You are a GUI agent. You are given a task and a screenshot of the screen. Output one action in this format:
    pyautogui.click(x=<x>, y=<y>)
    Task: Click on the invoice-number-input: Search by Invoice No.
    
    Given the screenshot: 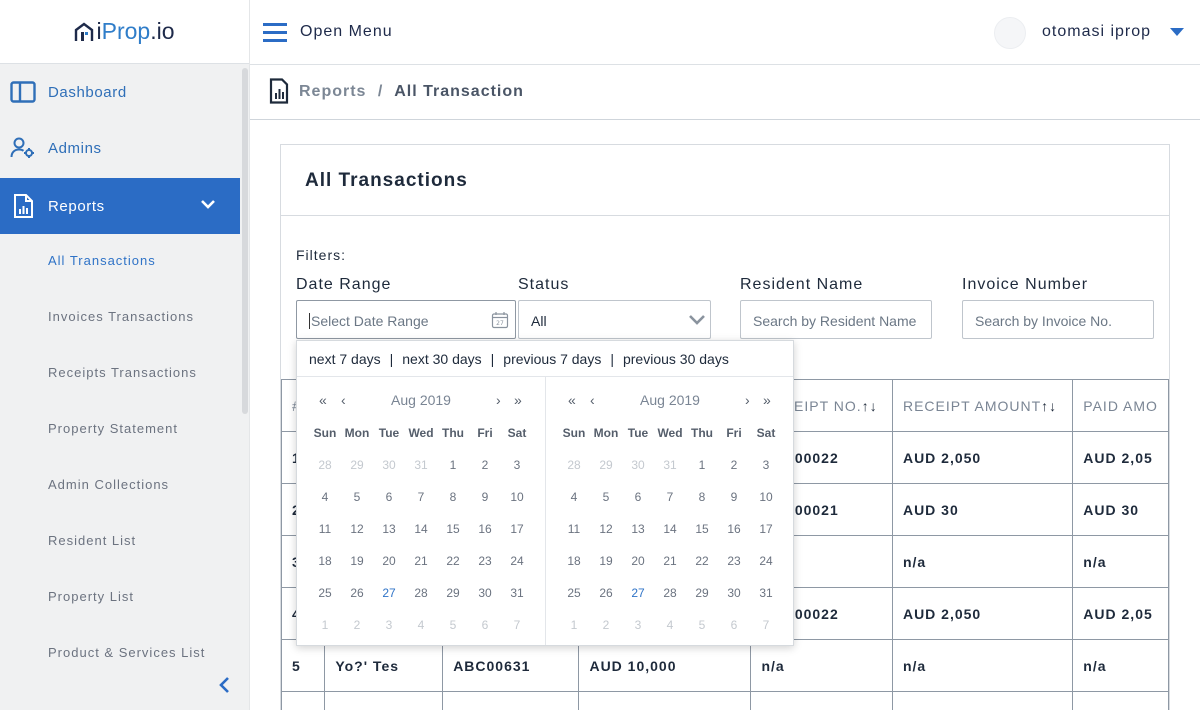 What is the action you would take?
    pyautogui.click(x=1058, y=319)
    